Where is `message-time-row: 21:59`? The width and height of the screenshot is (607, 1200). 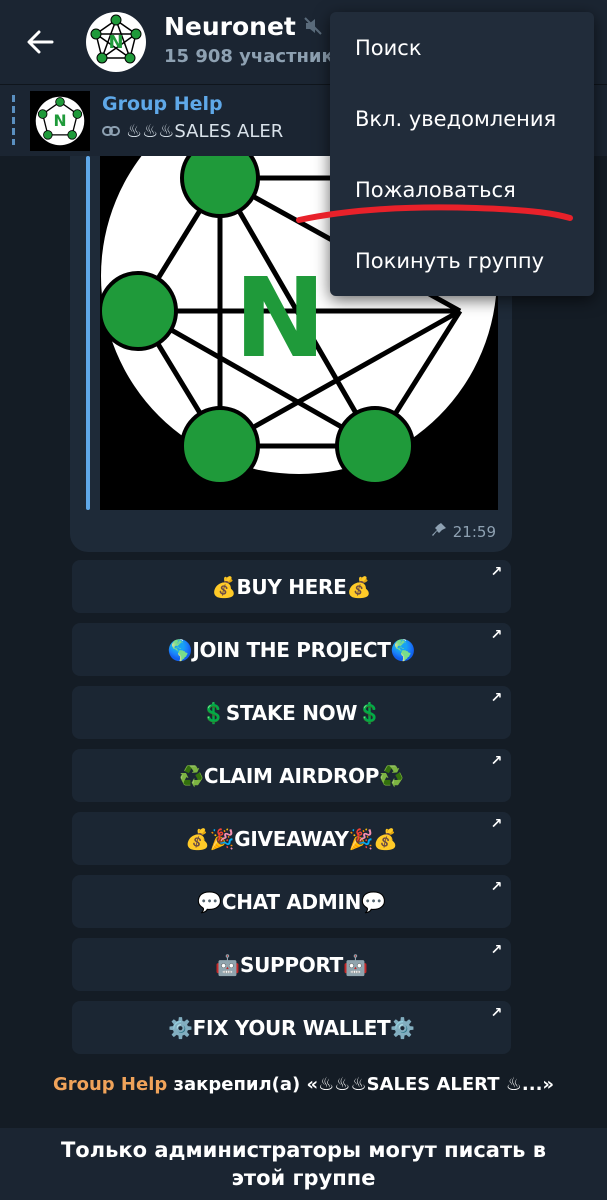 message-time-row: 21:59 is located at coordinates (463, 532).